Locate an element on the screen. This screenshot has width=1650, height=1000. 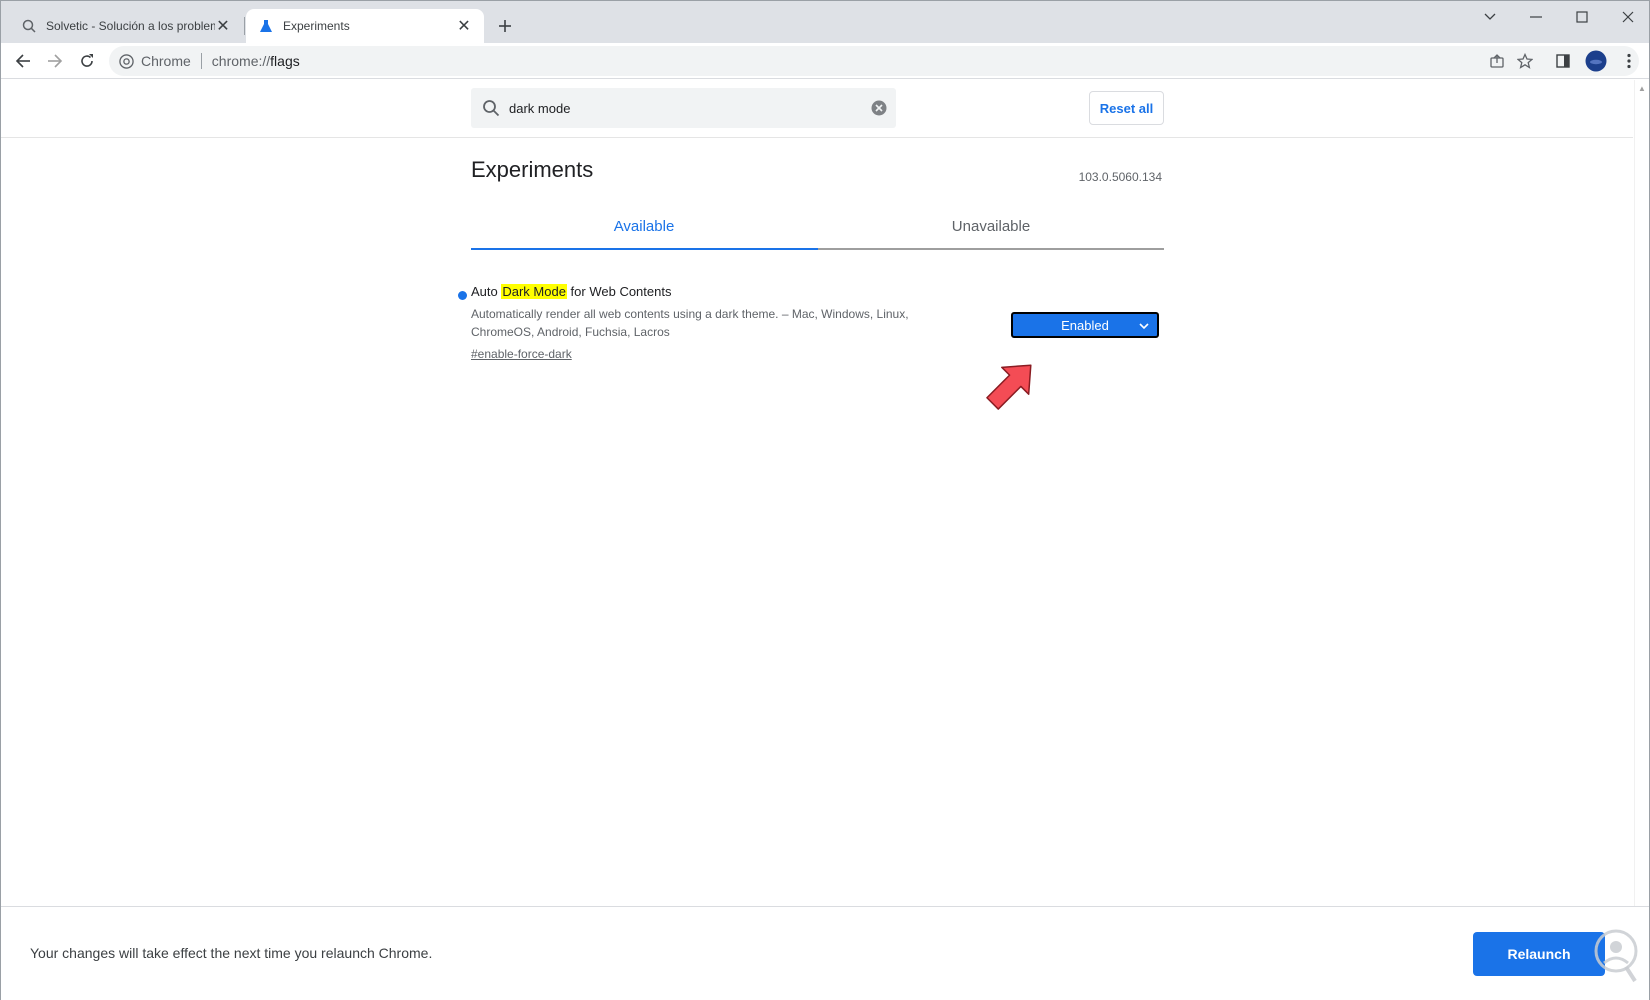
experiment-name: Auto Dark Mode for Web Contents is located at coordinates (571, 291).